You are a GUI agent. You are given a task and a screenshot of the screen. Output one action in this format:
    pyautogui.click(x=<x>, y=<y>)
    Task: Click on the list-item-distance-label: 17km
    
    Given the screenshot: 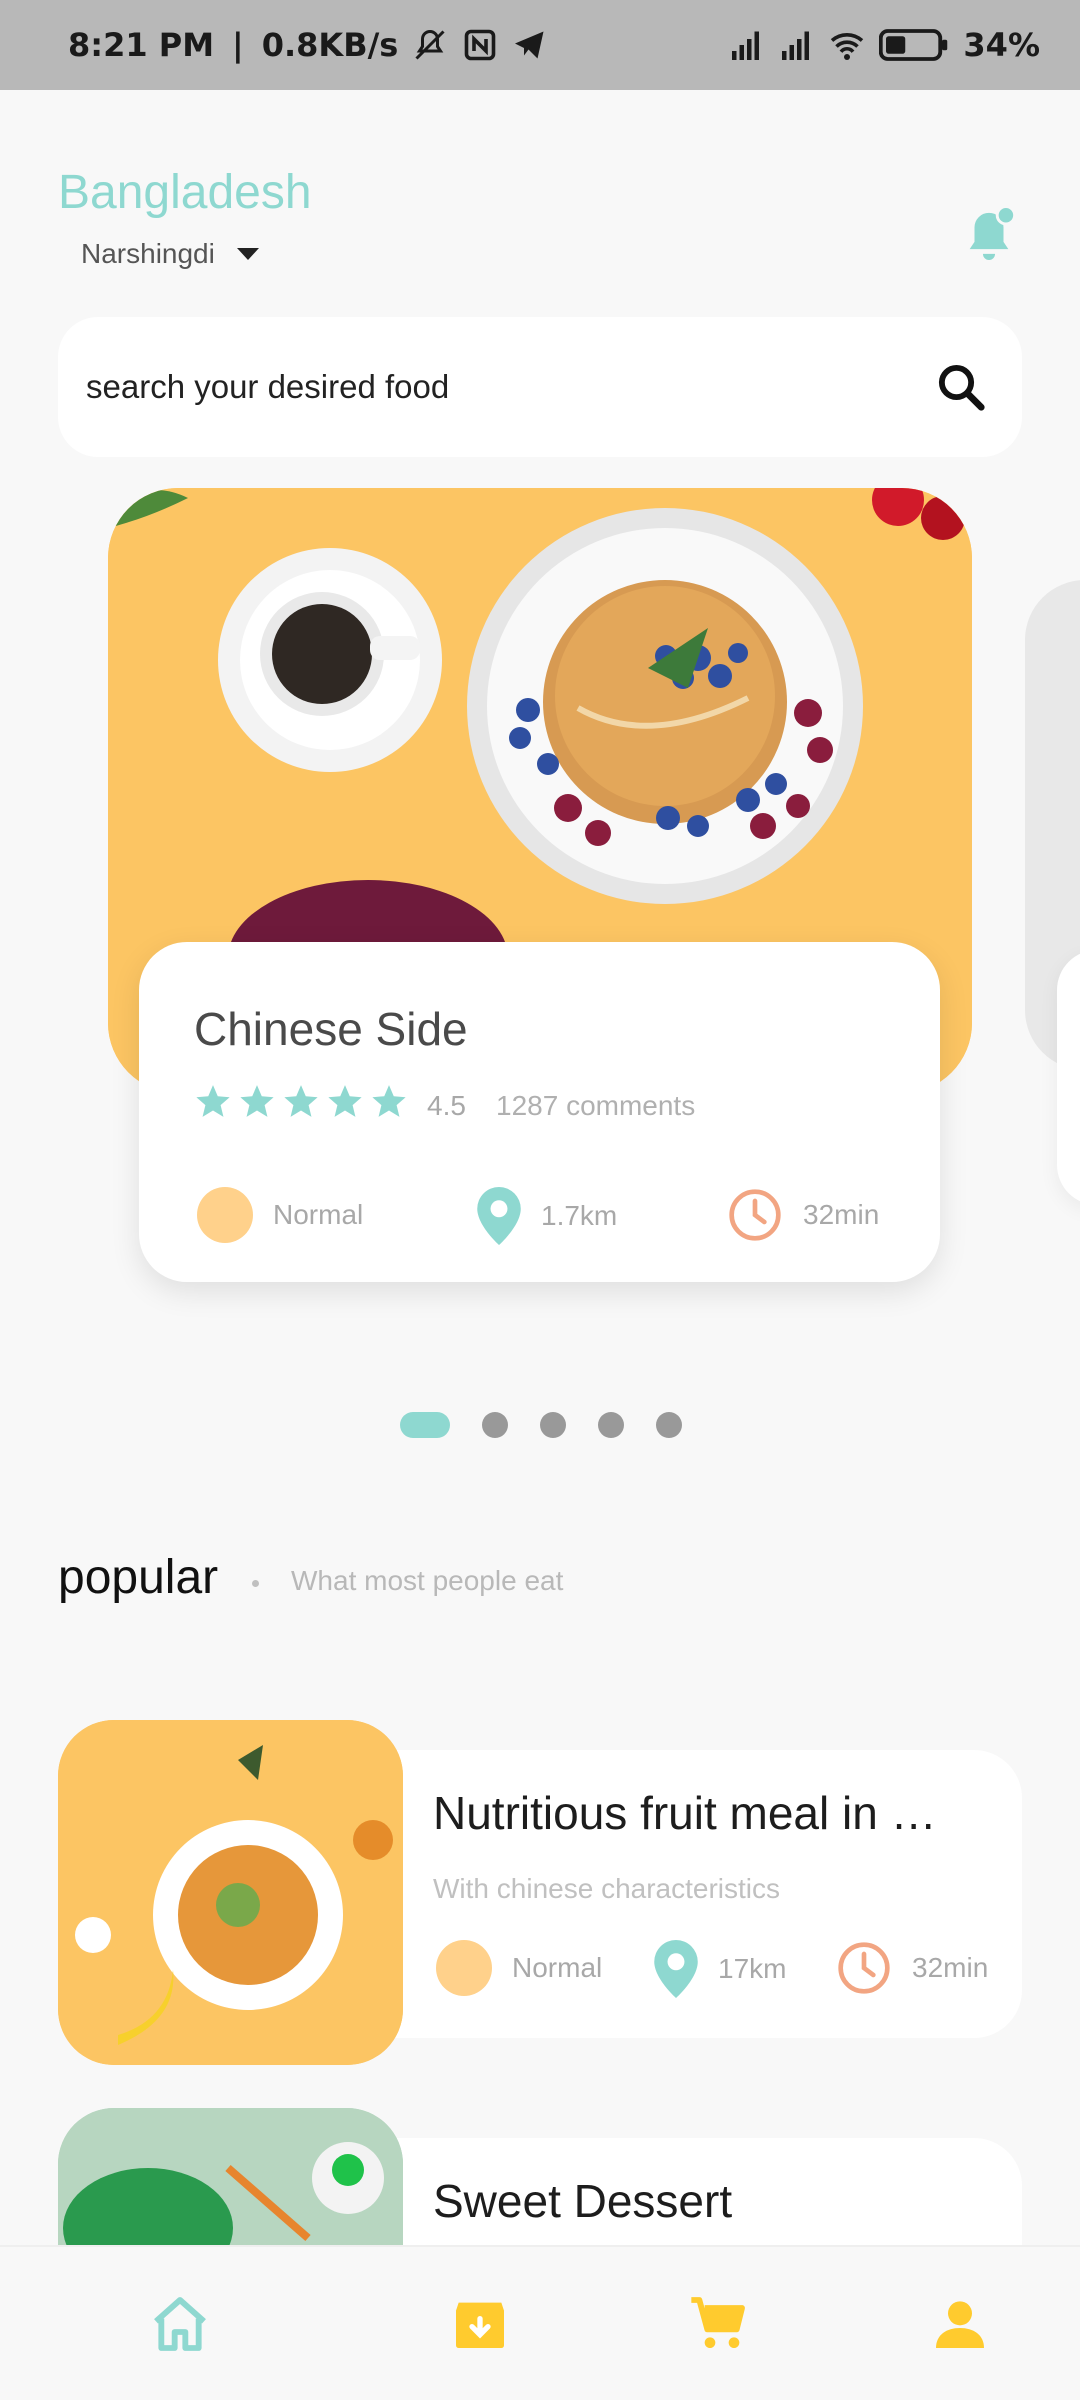 What is the action you would take?
    pyautogui.click(x=752, y=1968)
    